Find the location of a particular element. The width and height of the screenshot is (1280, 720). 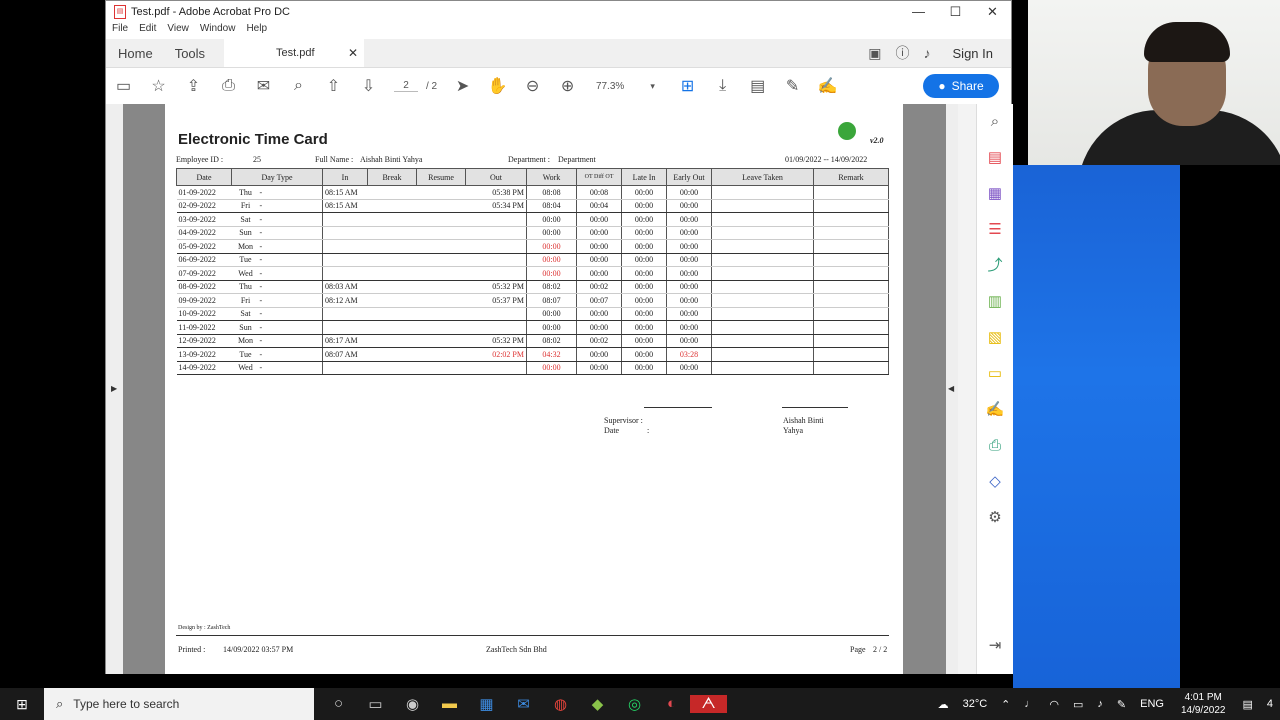

email-icon: ✉ is located at coordinates (263, 86).